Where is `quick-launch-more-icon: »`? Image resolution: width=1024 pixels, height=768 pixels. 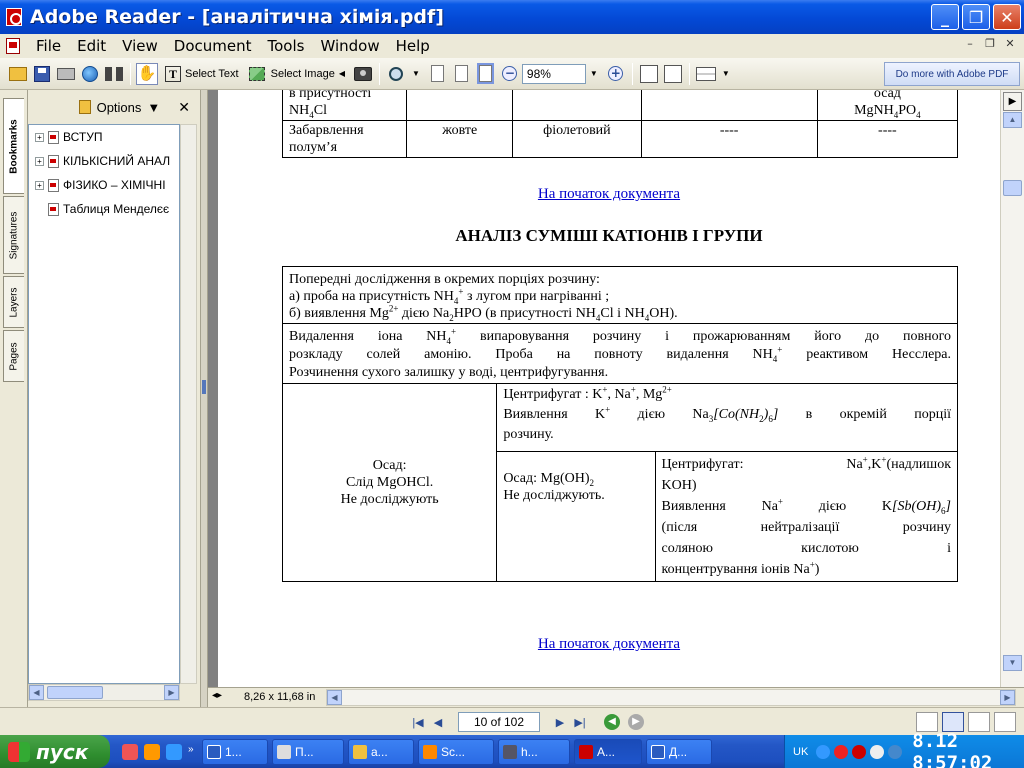 quick-launch-more-icon: » is located at coordinates (193, 752).